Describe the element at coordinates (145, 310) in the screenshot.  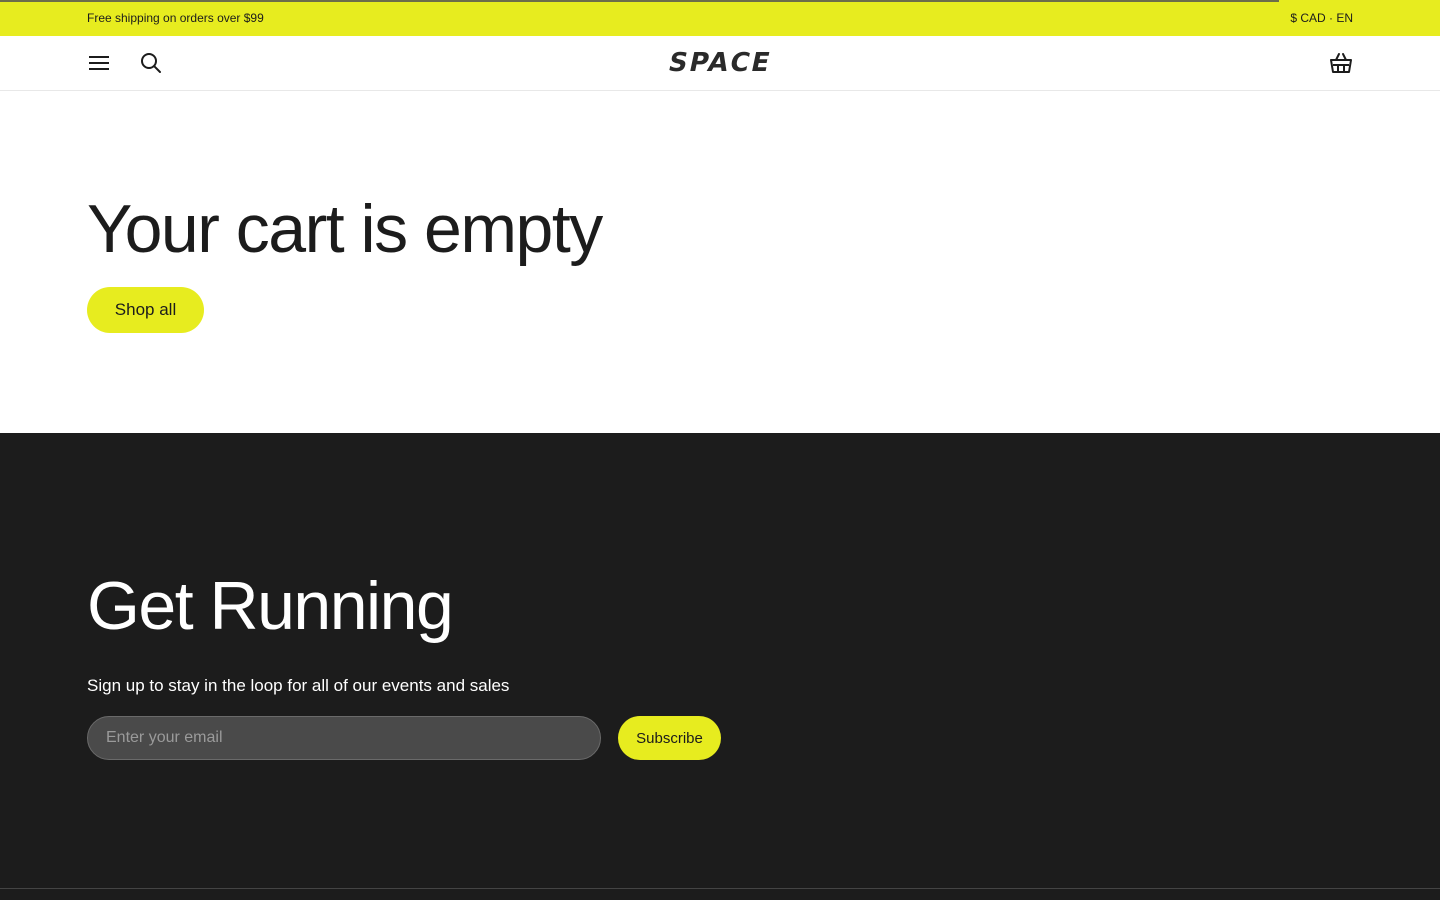
I see `shop-all-button: Shop all` at that location.